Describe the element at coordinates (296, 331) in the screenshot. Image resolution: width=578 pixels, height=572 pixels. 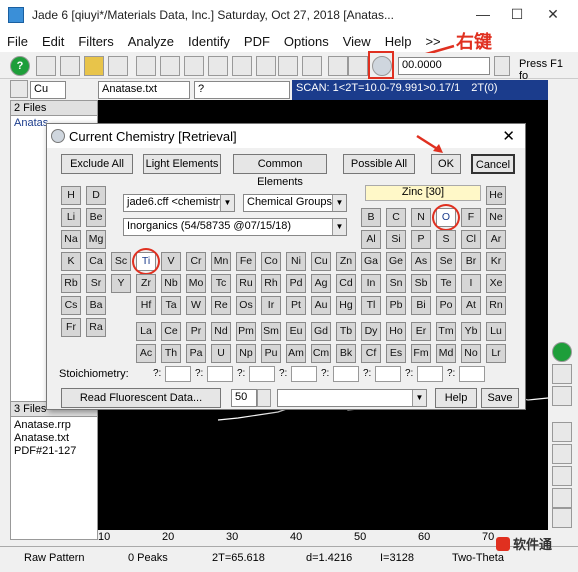
I see `element-eu: Eu` at that location.